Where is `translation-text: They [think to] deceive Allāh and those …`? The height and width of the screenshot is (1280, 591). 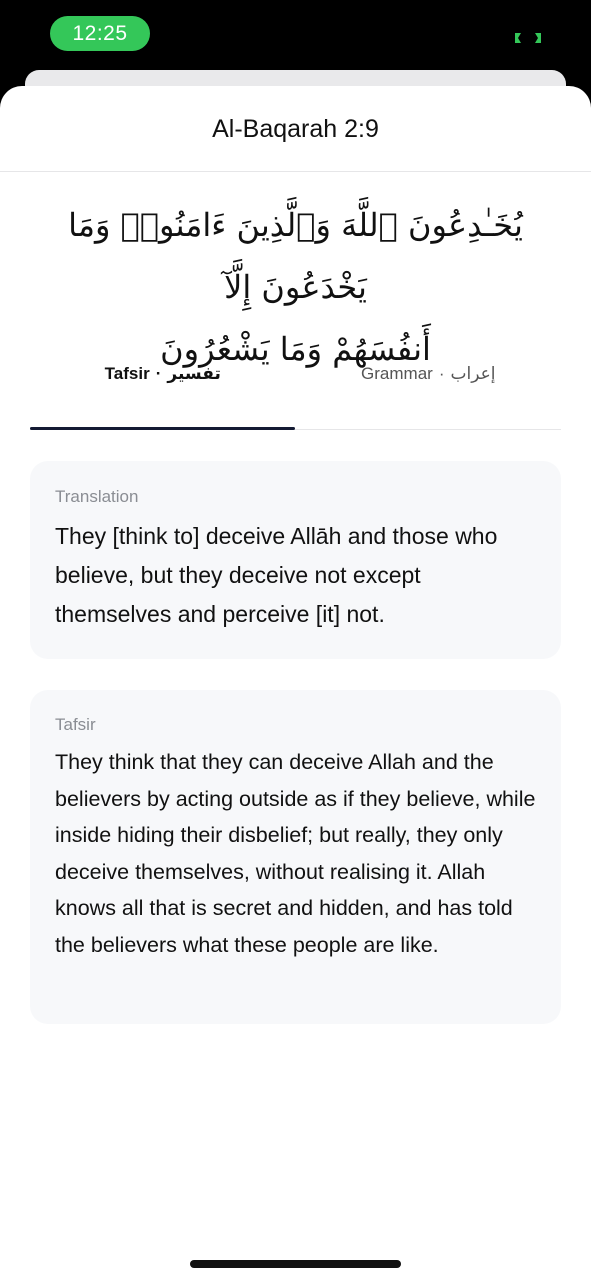 translation-text: They [think to] deceive Allāh and those … is located at coordinates (276, 575).